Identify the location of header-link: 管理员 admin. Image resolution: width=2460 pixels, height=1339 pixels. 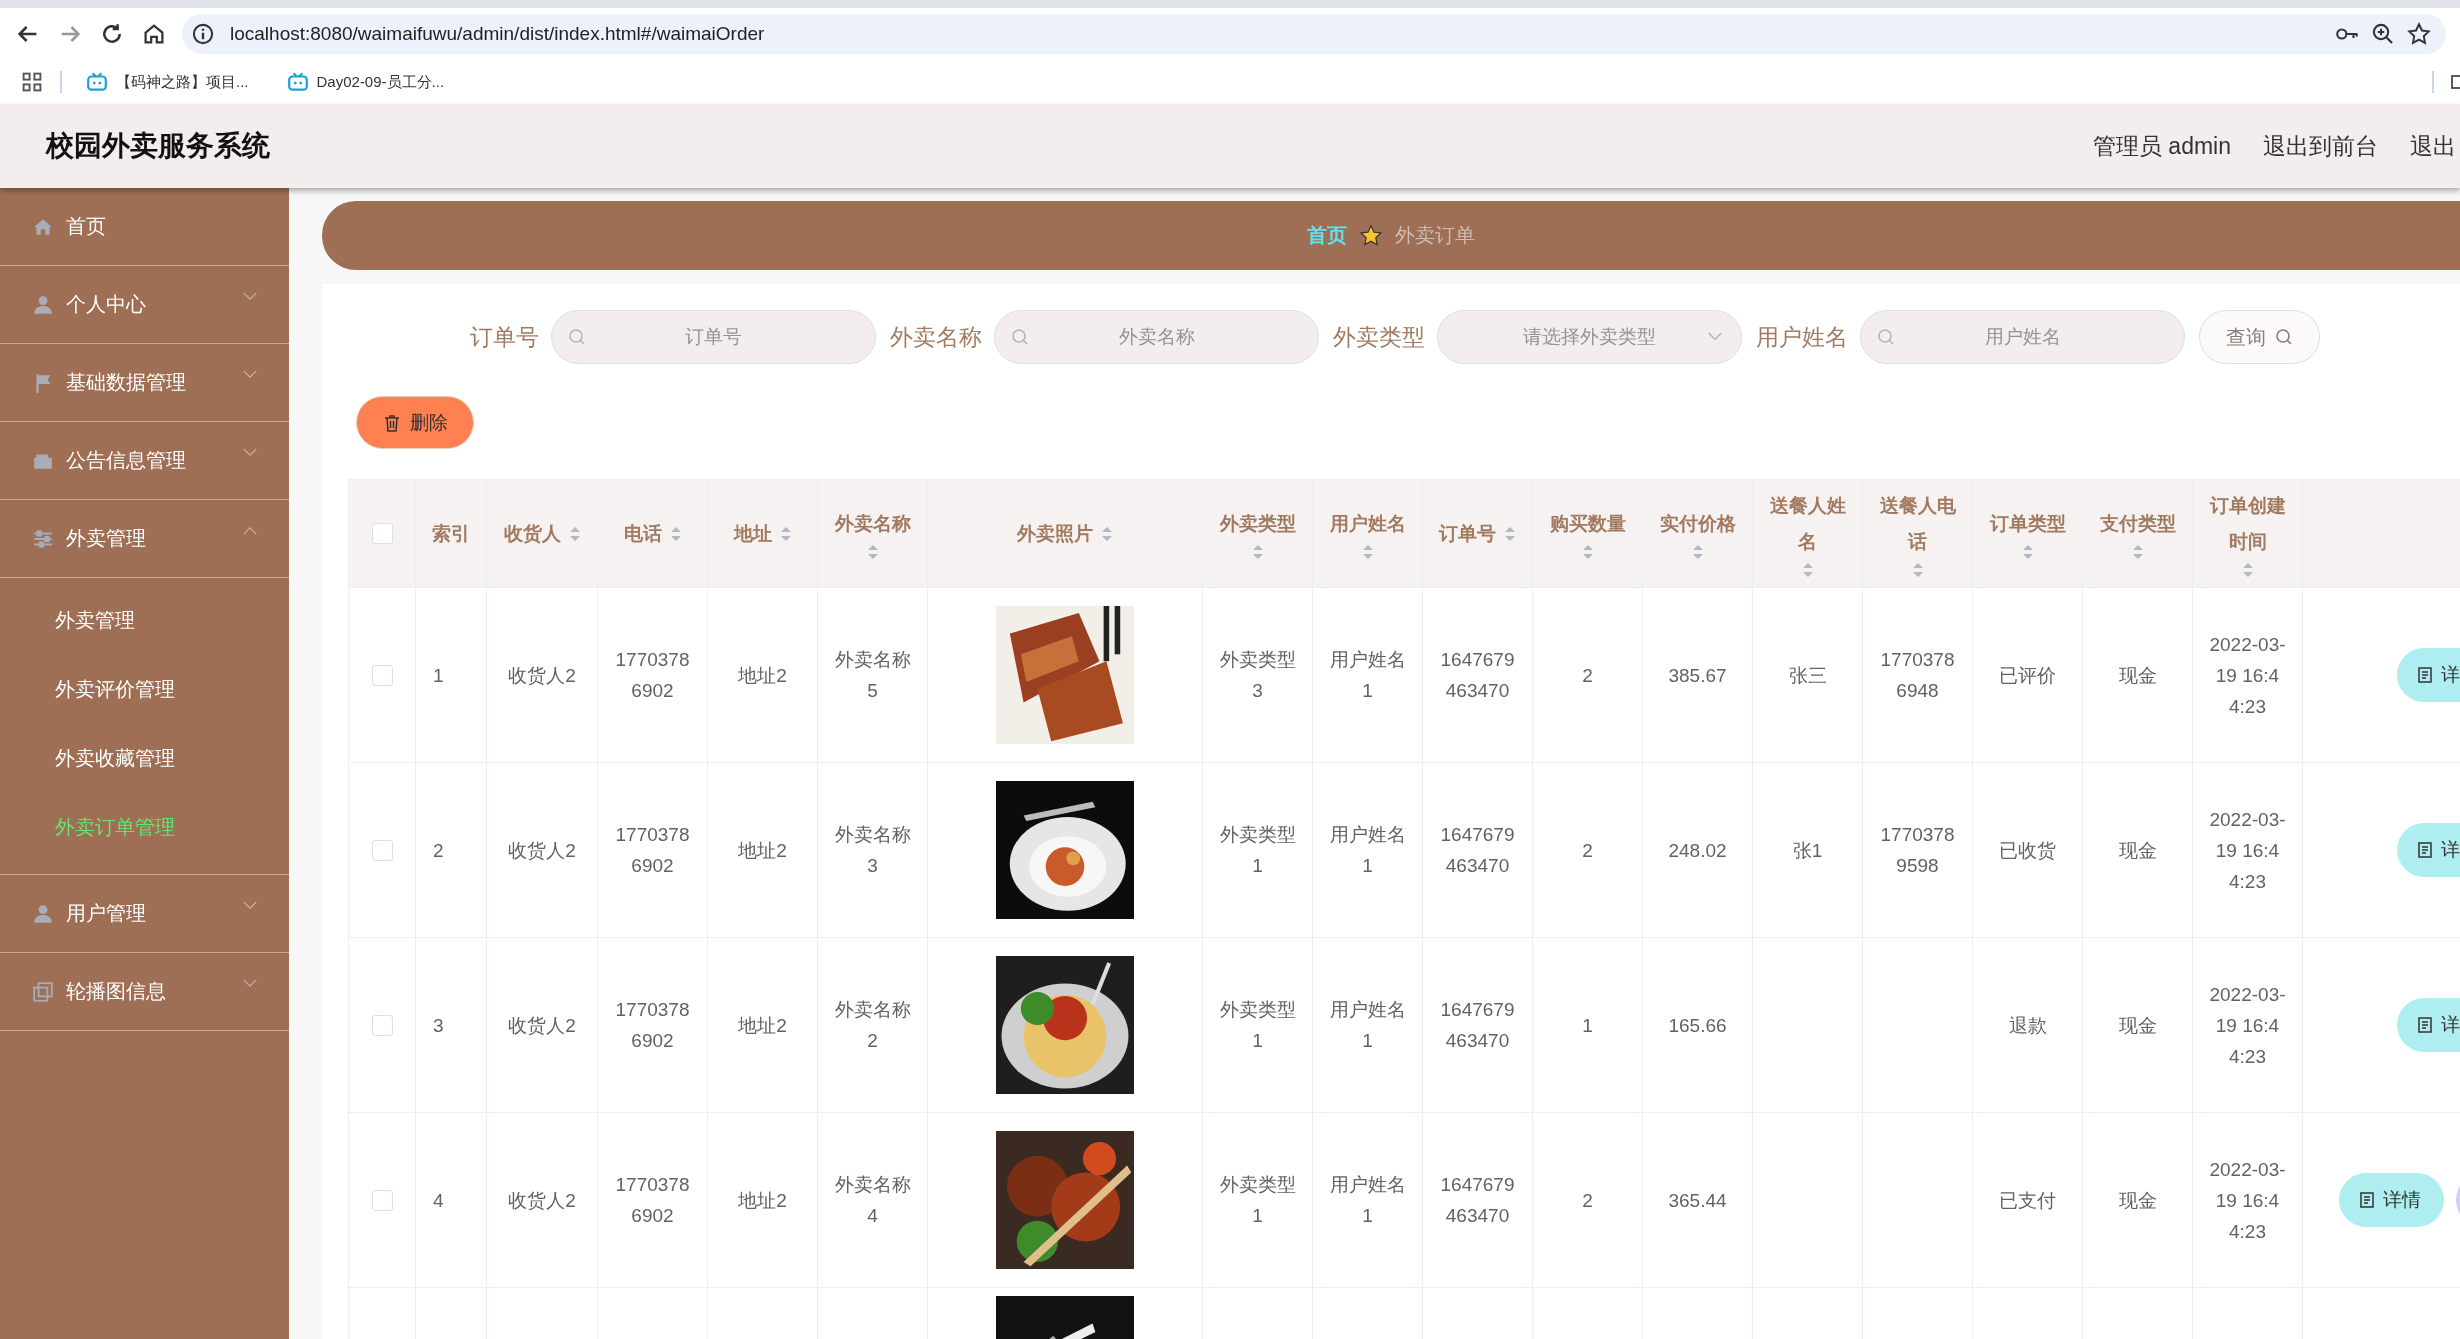
(2161, 146).